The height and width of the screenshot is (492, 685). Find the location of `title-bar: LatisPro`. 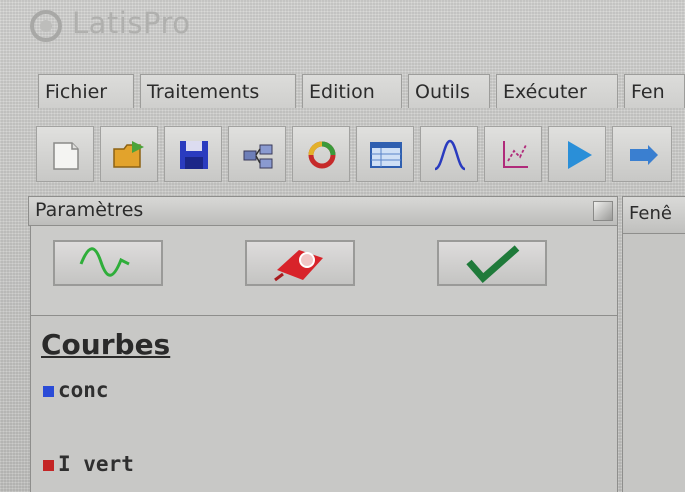

title-bar: LatisPro is located at coordinates (342, 30).